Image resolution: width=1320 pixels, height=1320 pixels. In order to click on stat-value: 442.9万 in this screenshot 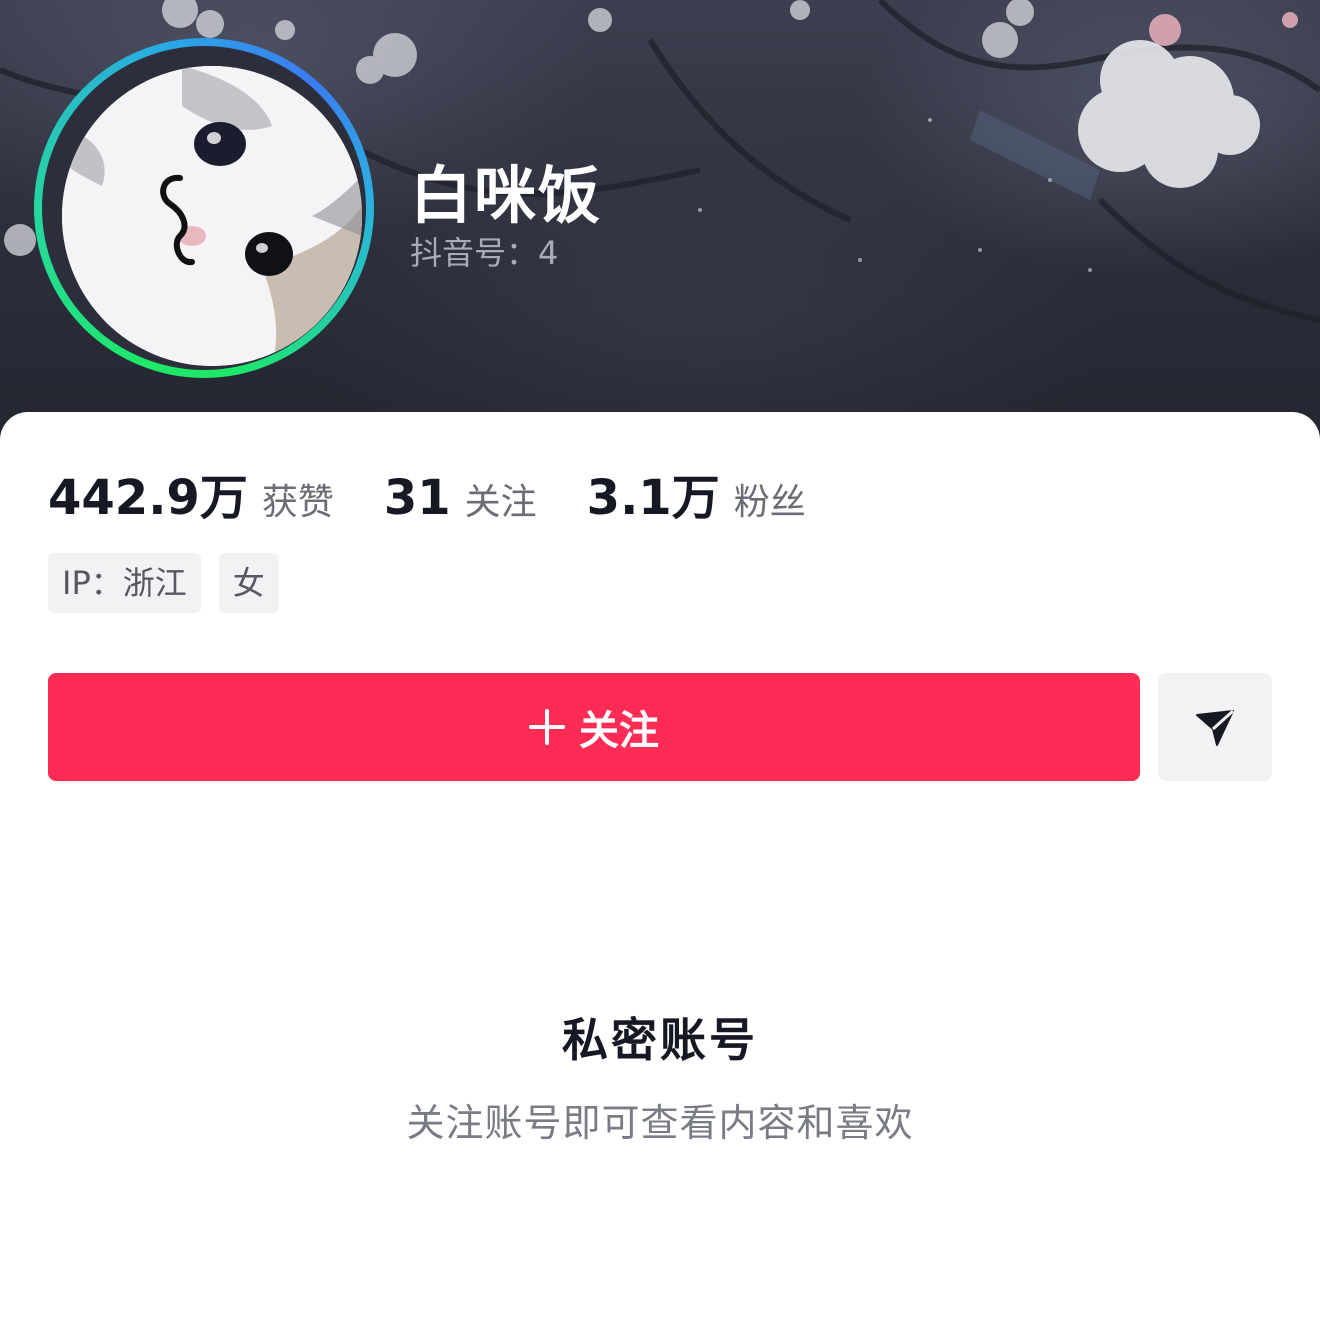, I will do `click(148, 498)`.